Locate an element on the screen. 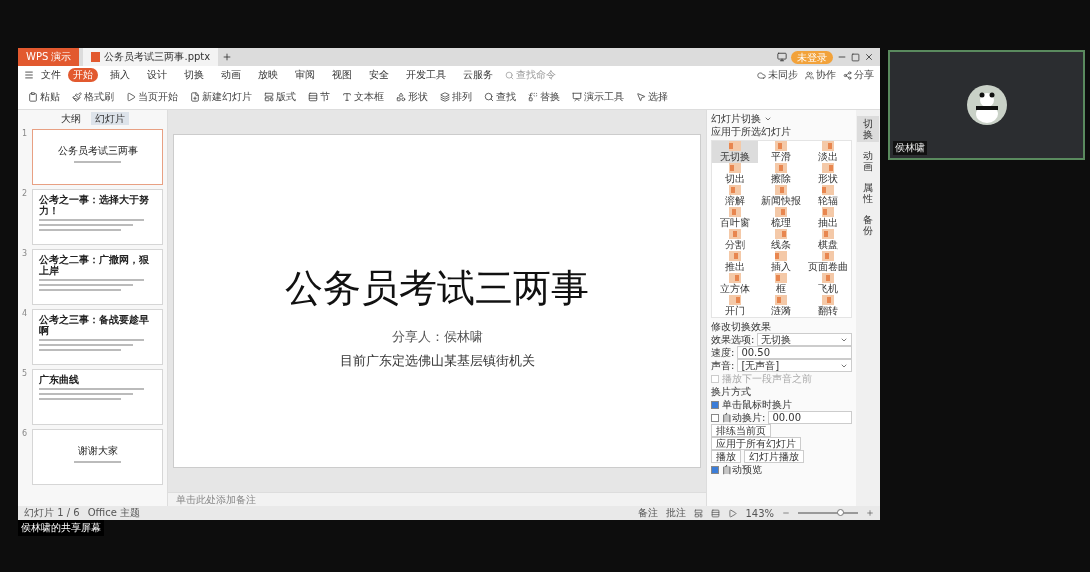 The image size is (1090, 572). panel-button: 排练当前页 is located at coordinates (741, 430).